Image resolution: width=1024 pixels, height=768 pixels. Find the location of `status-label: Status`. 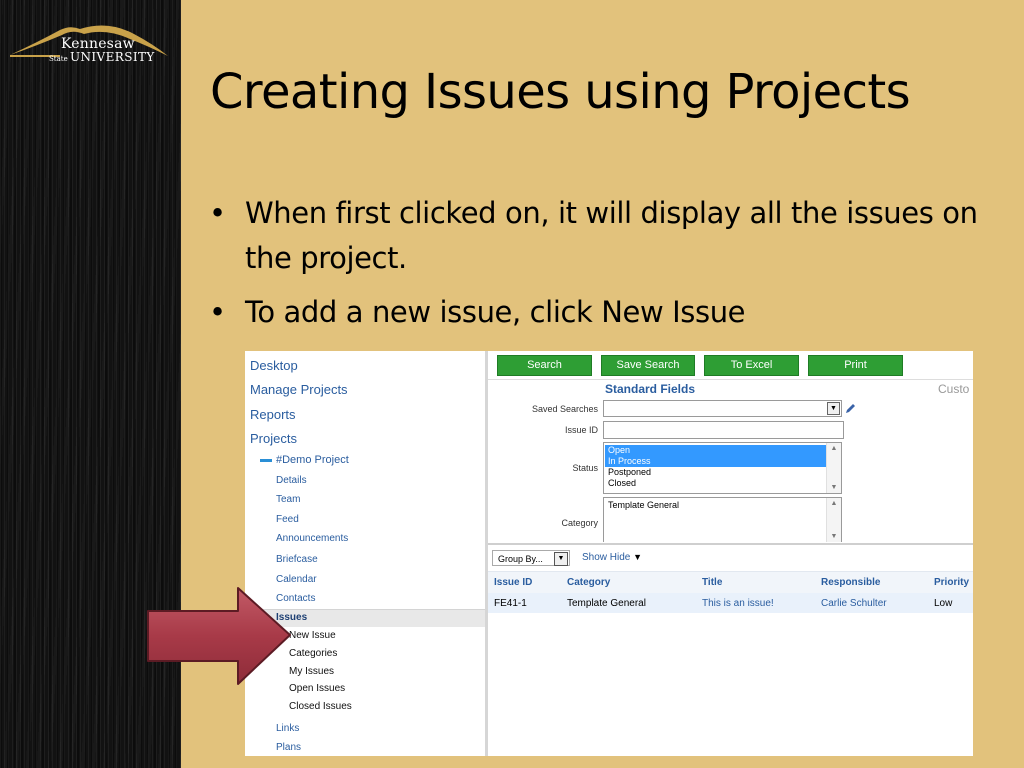

status-label: Status is located at coordinates (585, 468).